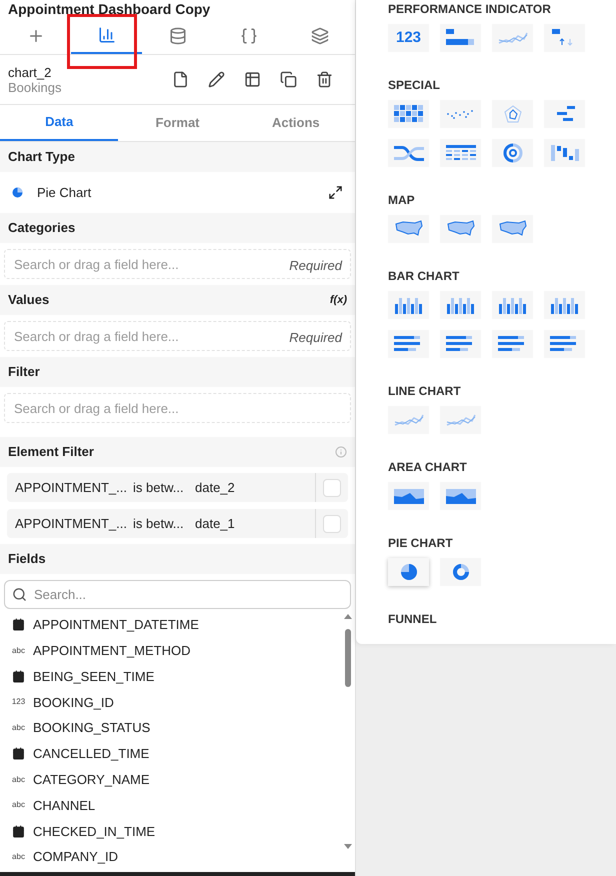  Describe the element at coordinates (19, 702) in the screenshot. I see `field-type-label: 123` at that location.